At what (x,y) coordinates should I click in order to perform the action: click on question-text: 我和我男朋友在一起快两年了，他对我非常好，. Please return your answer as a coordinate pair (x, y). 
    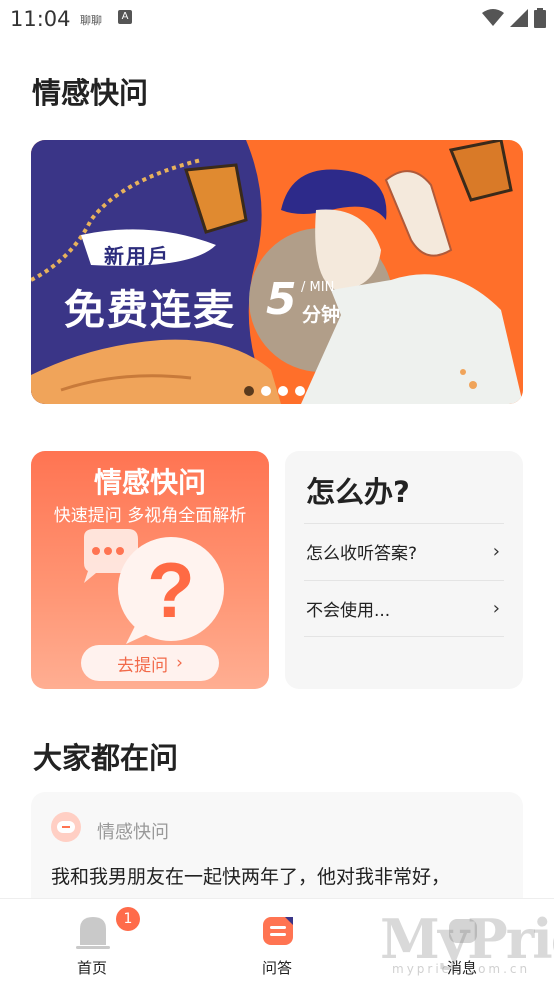
    Looking at the image, I should click on (251, 877).